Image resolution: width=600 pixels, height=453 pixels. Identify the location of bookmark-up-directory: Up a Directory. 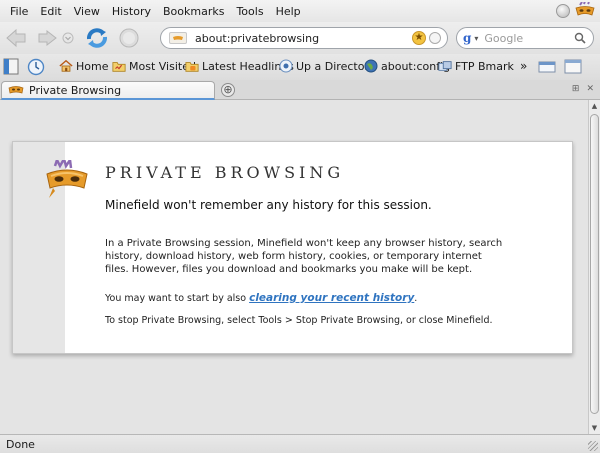
(327, 66).